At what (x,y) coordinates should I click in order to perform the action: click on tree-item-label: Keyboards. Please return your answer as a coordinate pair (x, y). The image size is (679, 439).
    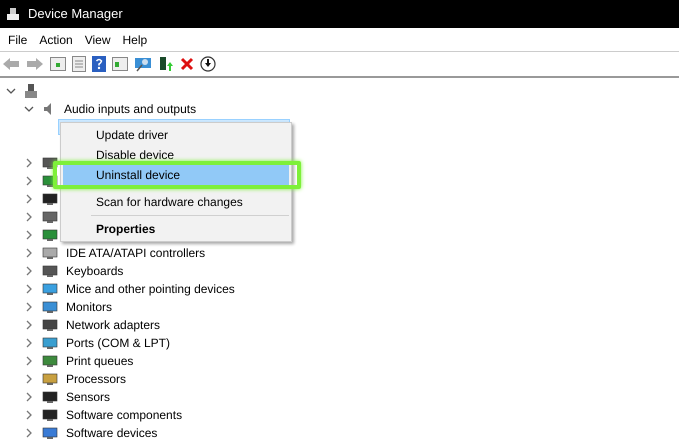
    Looking at the image, I should click on (95, 271).